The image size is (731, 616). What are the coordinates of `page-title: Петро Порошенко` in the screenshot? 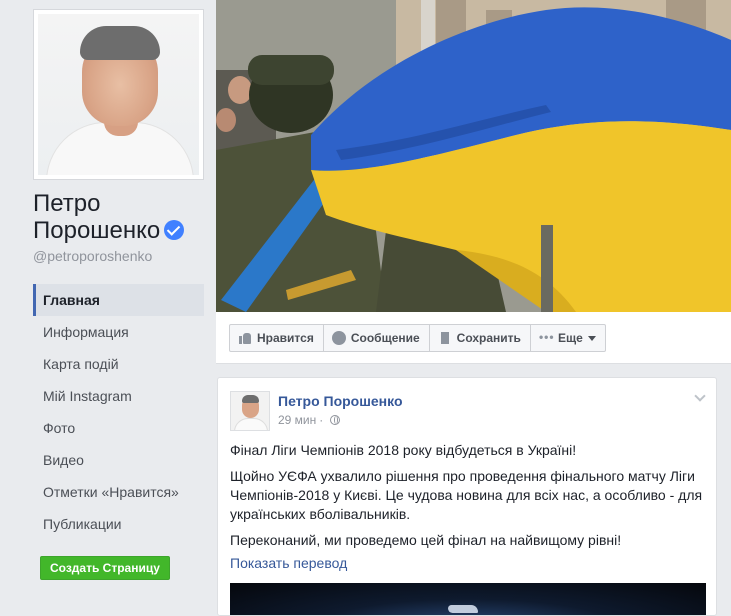 It's located at (123, 217).